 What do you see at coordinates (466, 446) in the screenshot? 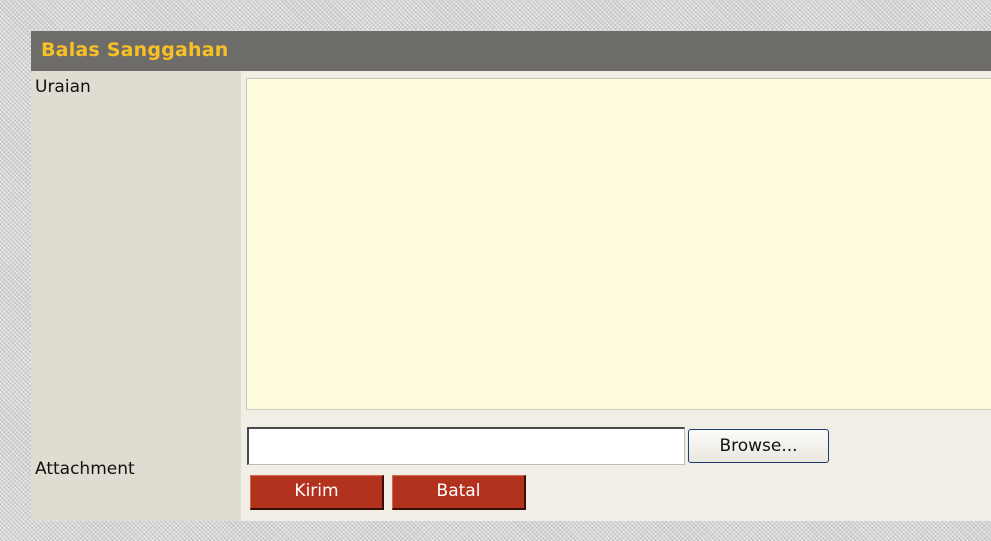
I see `attachment-file-path-input` at bounding box center [466, 446].